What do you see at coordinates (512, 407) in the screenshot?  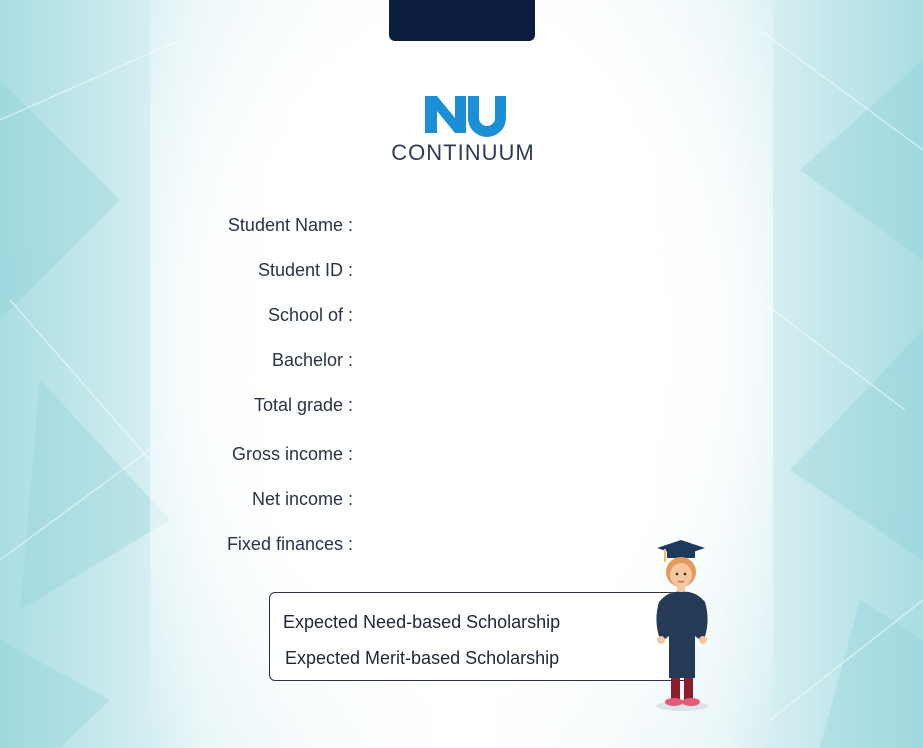 I see `total-grade-value` at bounding box center [512, 407].